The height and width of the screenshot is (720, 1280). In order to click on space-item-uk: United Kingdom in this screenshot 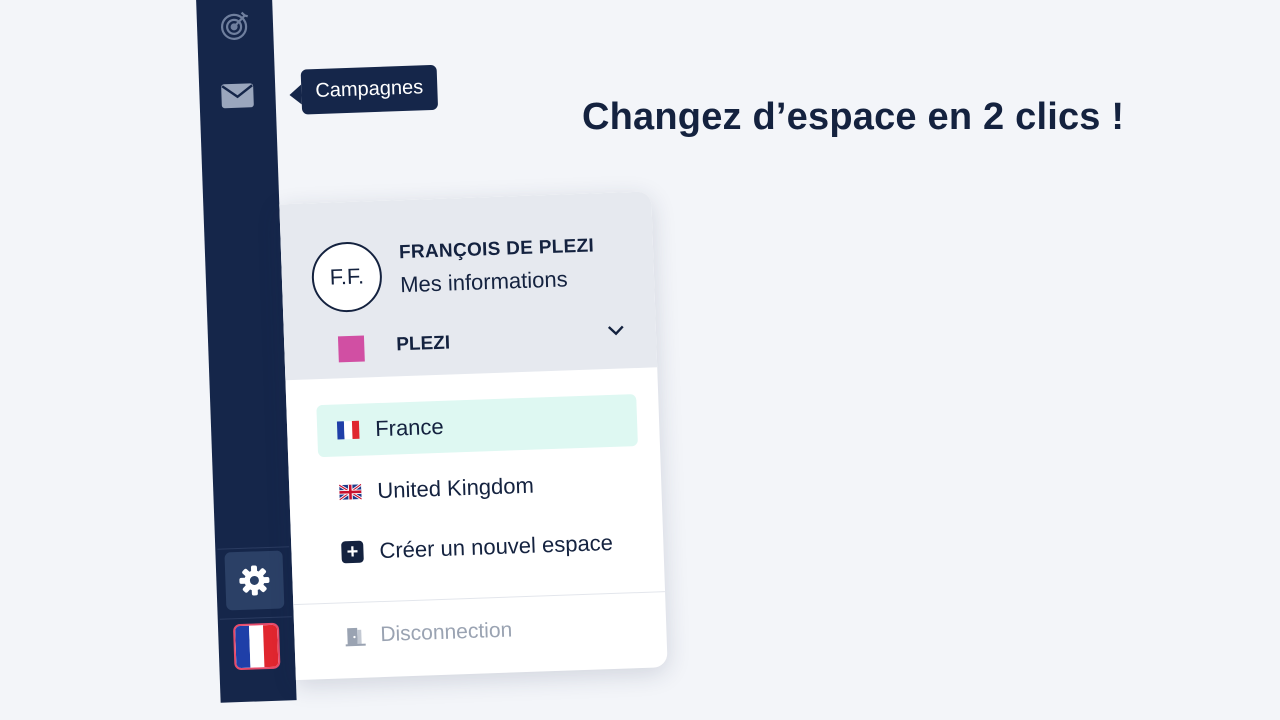, I will do `click(479, 487)`.